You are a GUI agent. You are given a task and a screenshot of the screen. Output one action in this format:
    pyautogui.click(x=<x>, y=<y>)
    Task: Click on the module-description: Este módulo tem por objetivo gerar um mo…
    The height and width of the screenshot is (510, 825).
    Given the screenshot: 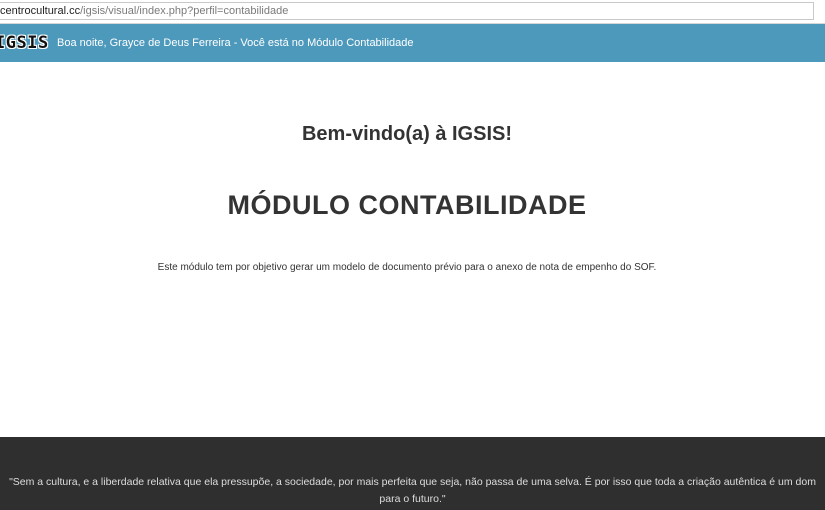 What is the action you would take?
    pyautogui.click(x=407, y=267)
    